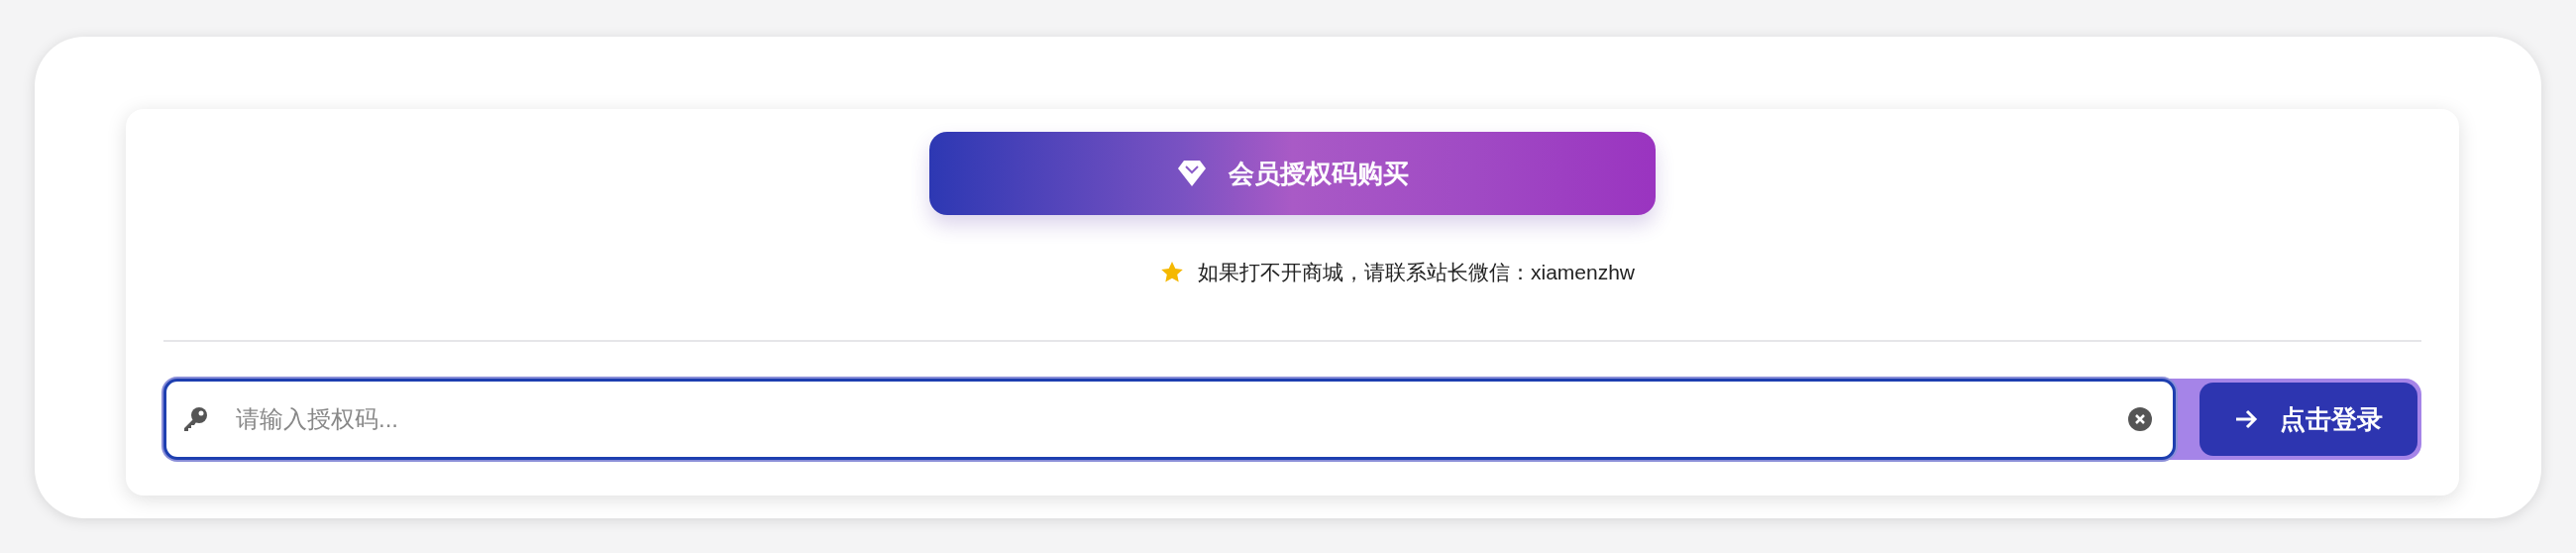  Describe the element at coordinates (1416, 272) in the screenshot. I see `notice-text: 如果打不开商城，请联系站长微信：xiamenzhw` at that location.